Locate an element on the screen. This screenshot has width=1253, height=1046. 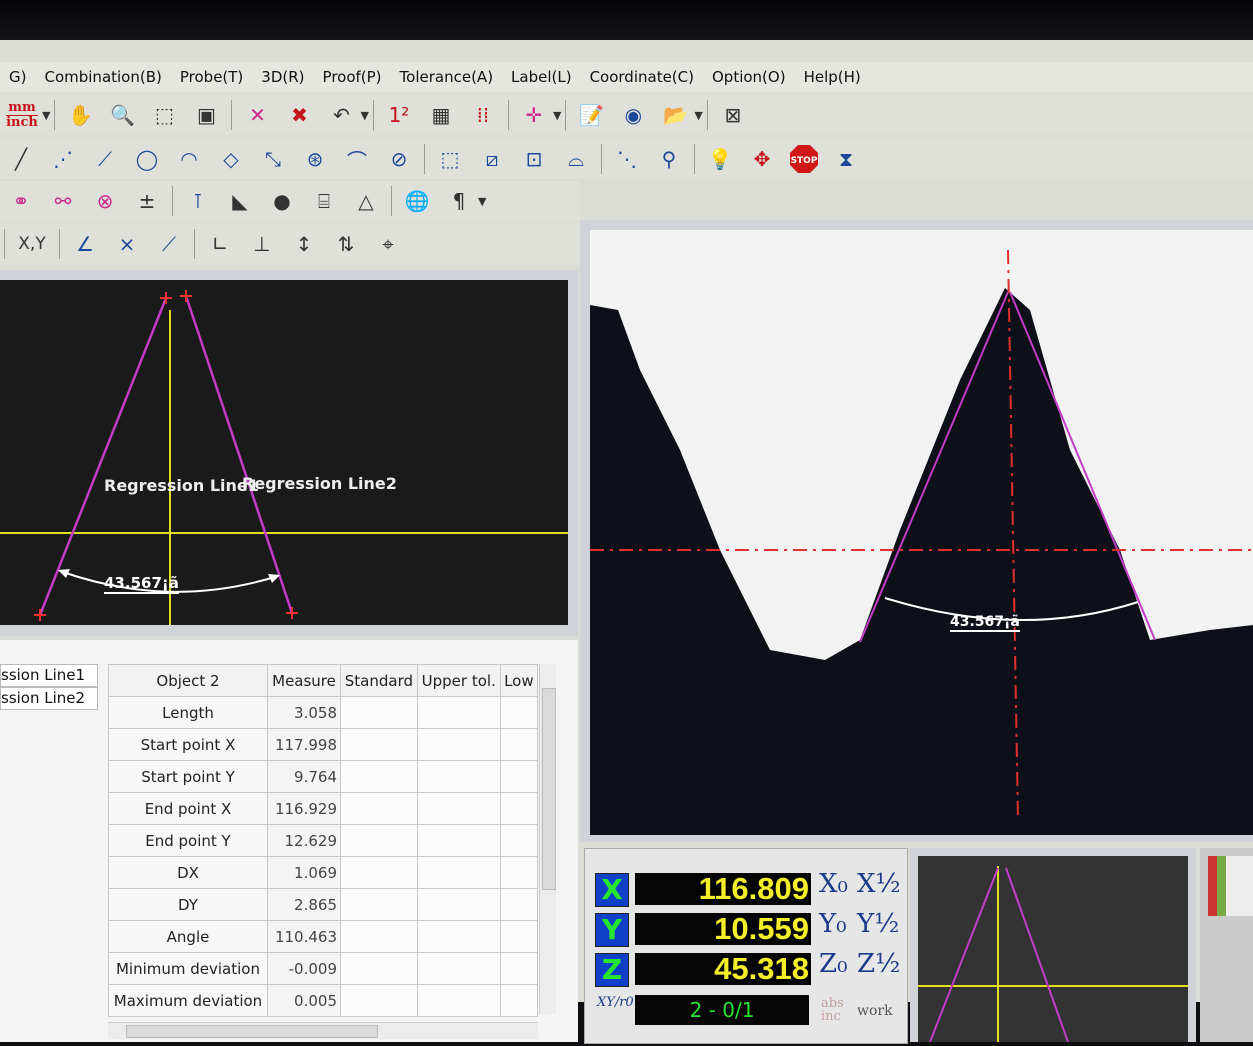
mini-preview is located at coordinates (1053, 949).